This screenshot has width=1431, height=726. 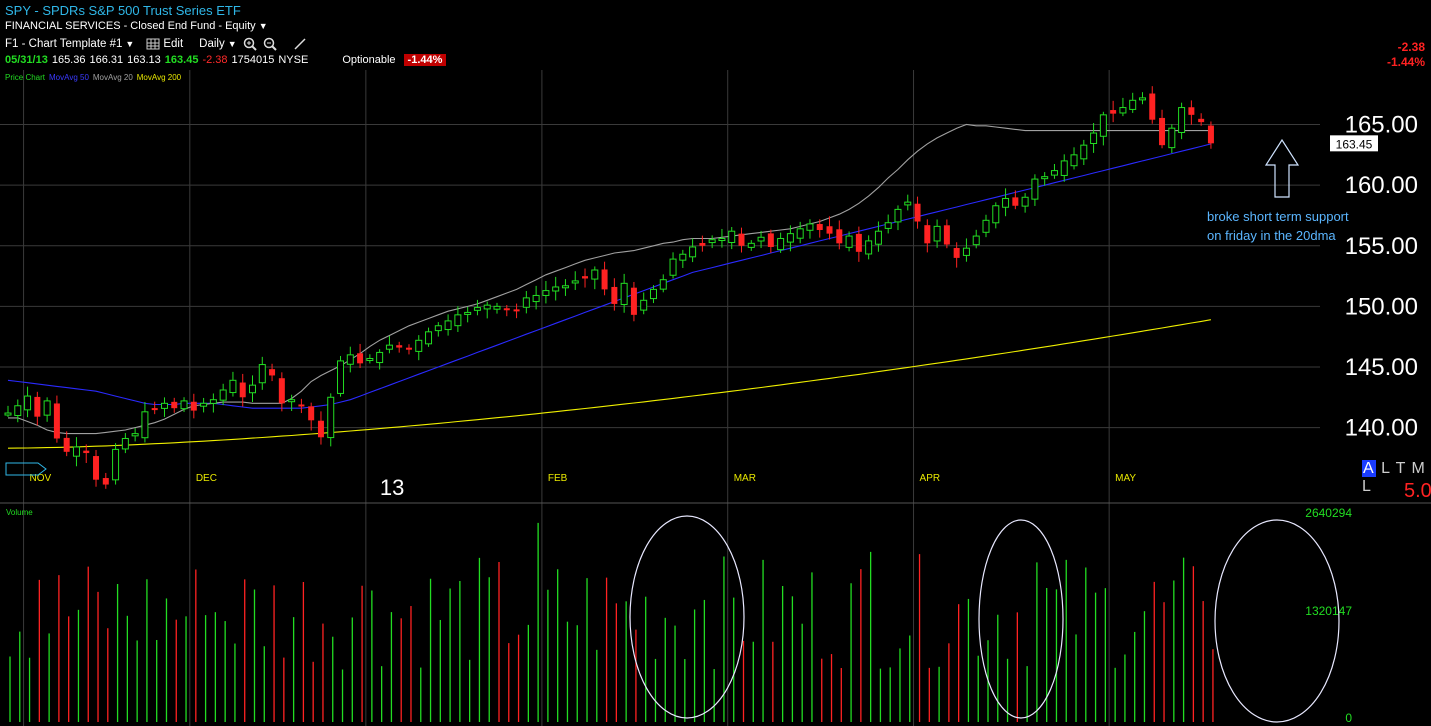 What do you see at coordinates (1328, 611) in the screenshot?
I see `volume-axis-label: 1320147` at bounding box center [1328, 611].